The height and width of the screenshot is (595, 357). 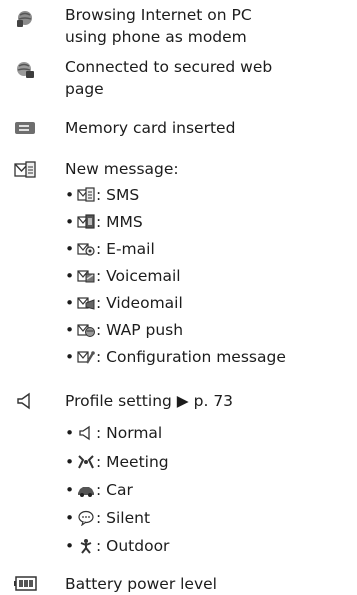 I want to click on normal-speaker-icon, so click(x=84, y=433).